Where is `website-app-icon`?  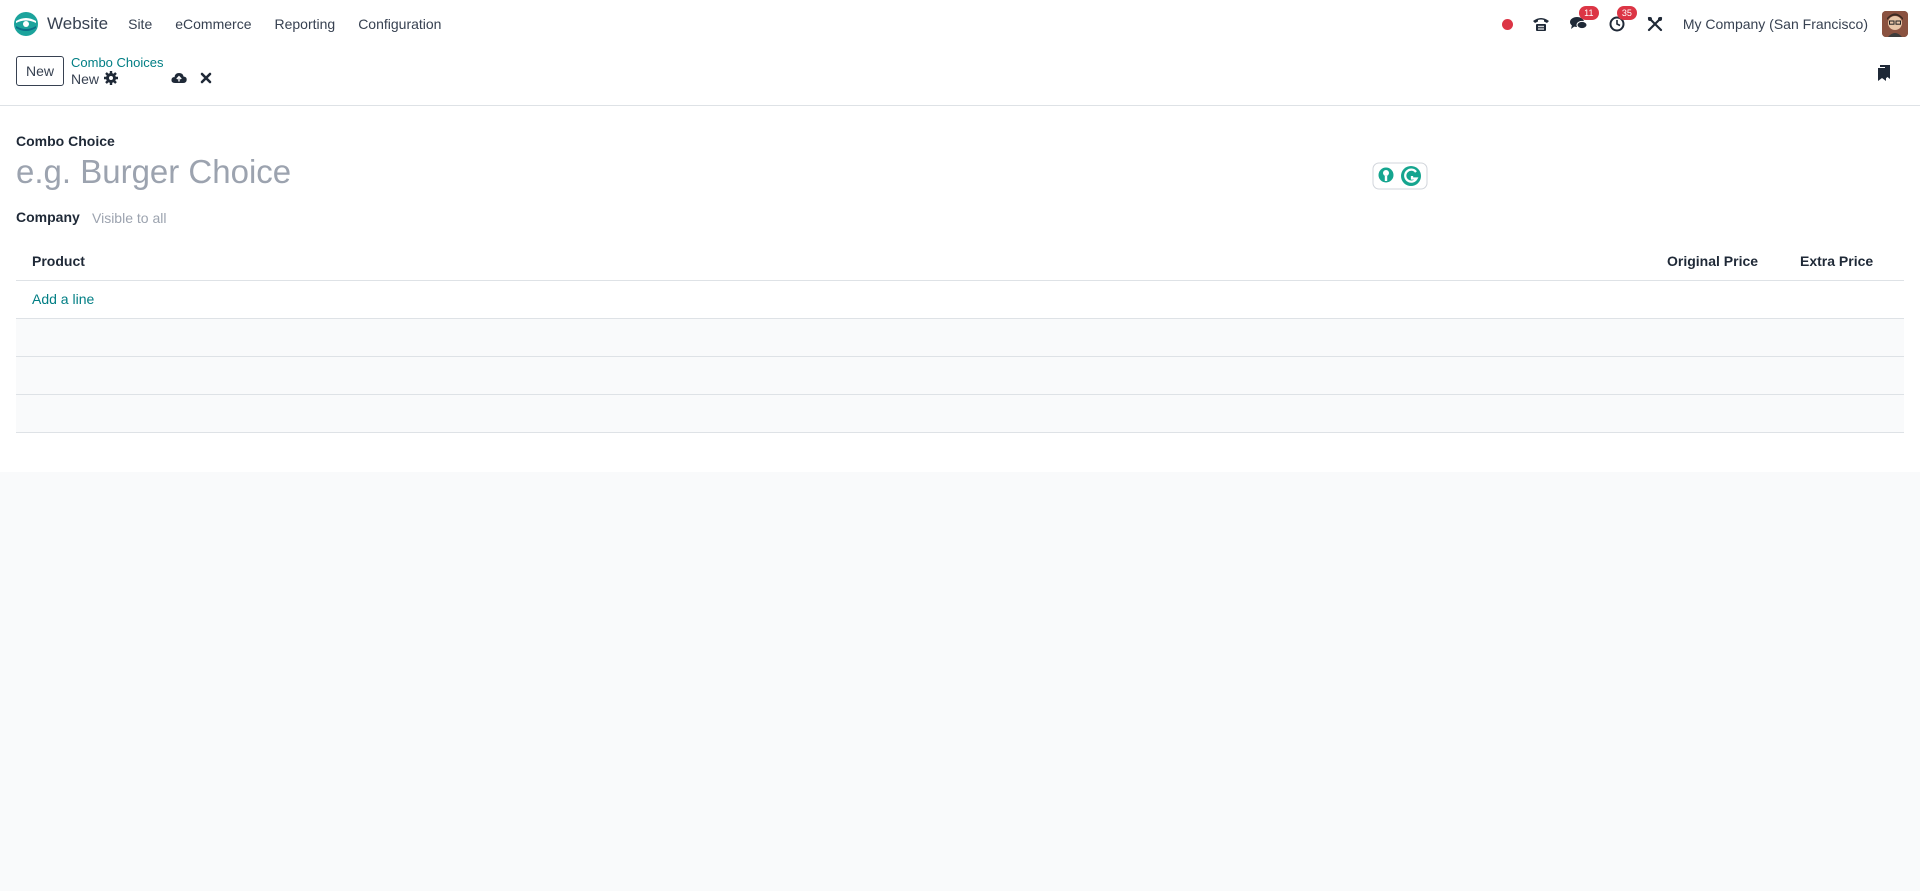
website-app-icon is located at coordinates (26, 24).